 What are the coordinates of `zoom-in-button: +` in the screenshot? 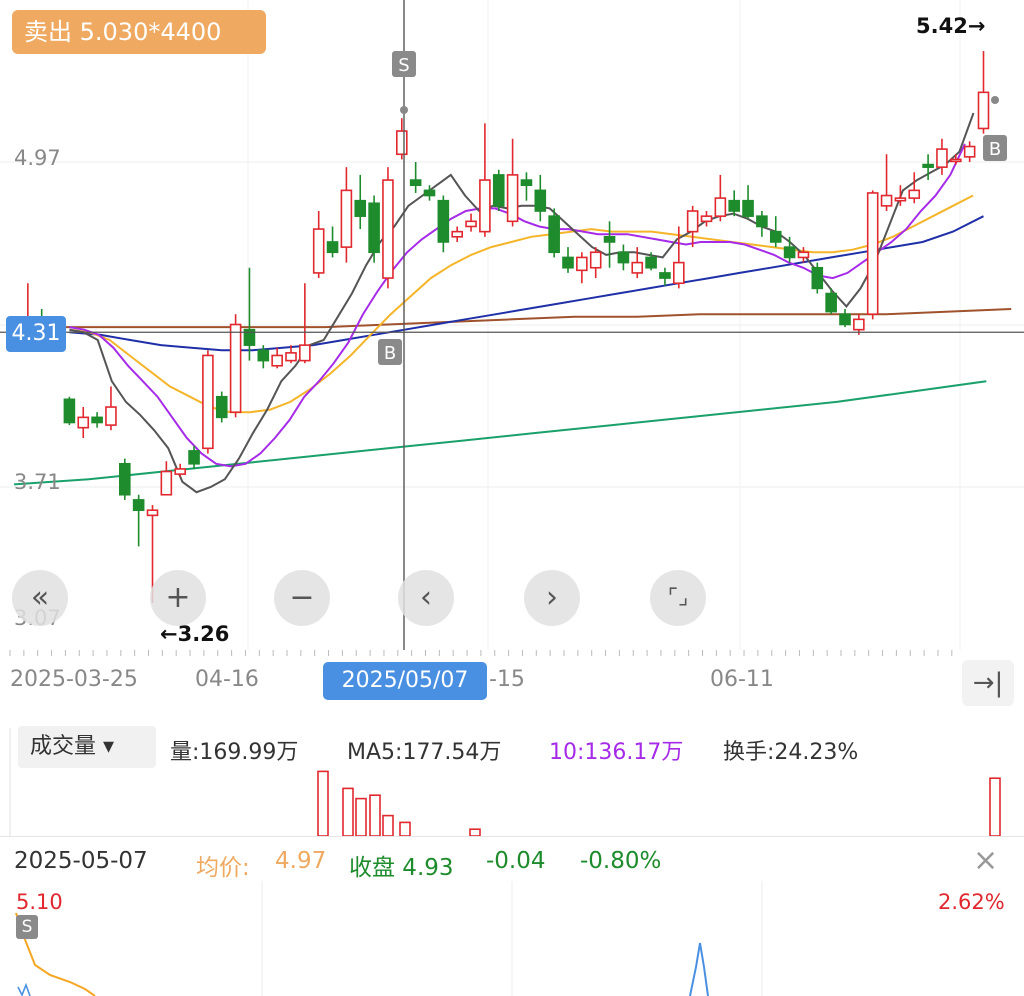 It's located at (178, 598).